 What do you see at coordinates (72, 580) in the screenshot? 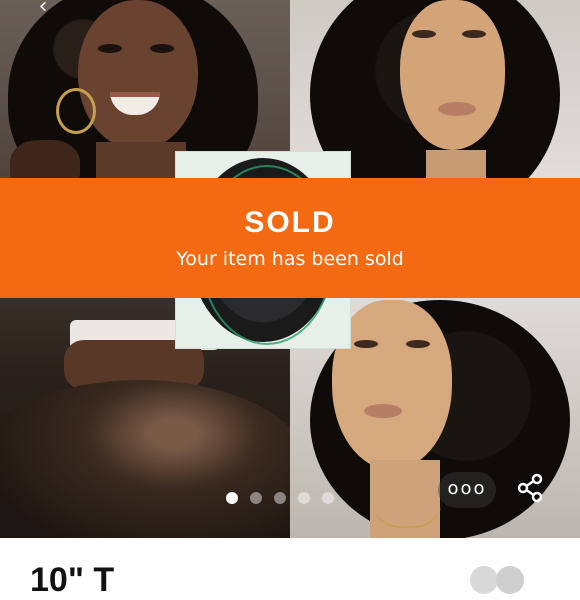
I see `listing-title: 10" T` at bounding box center [72, 580].